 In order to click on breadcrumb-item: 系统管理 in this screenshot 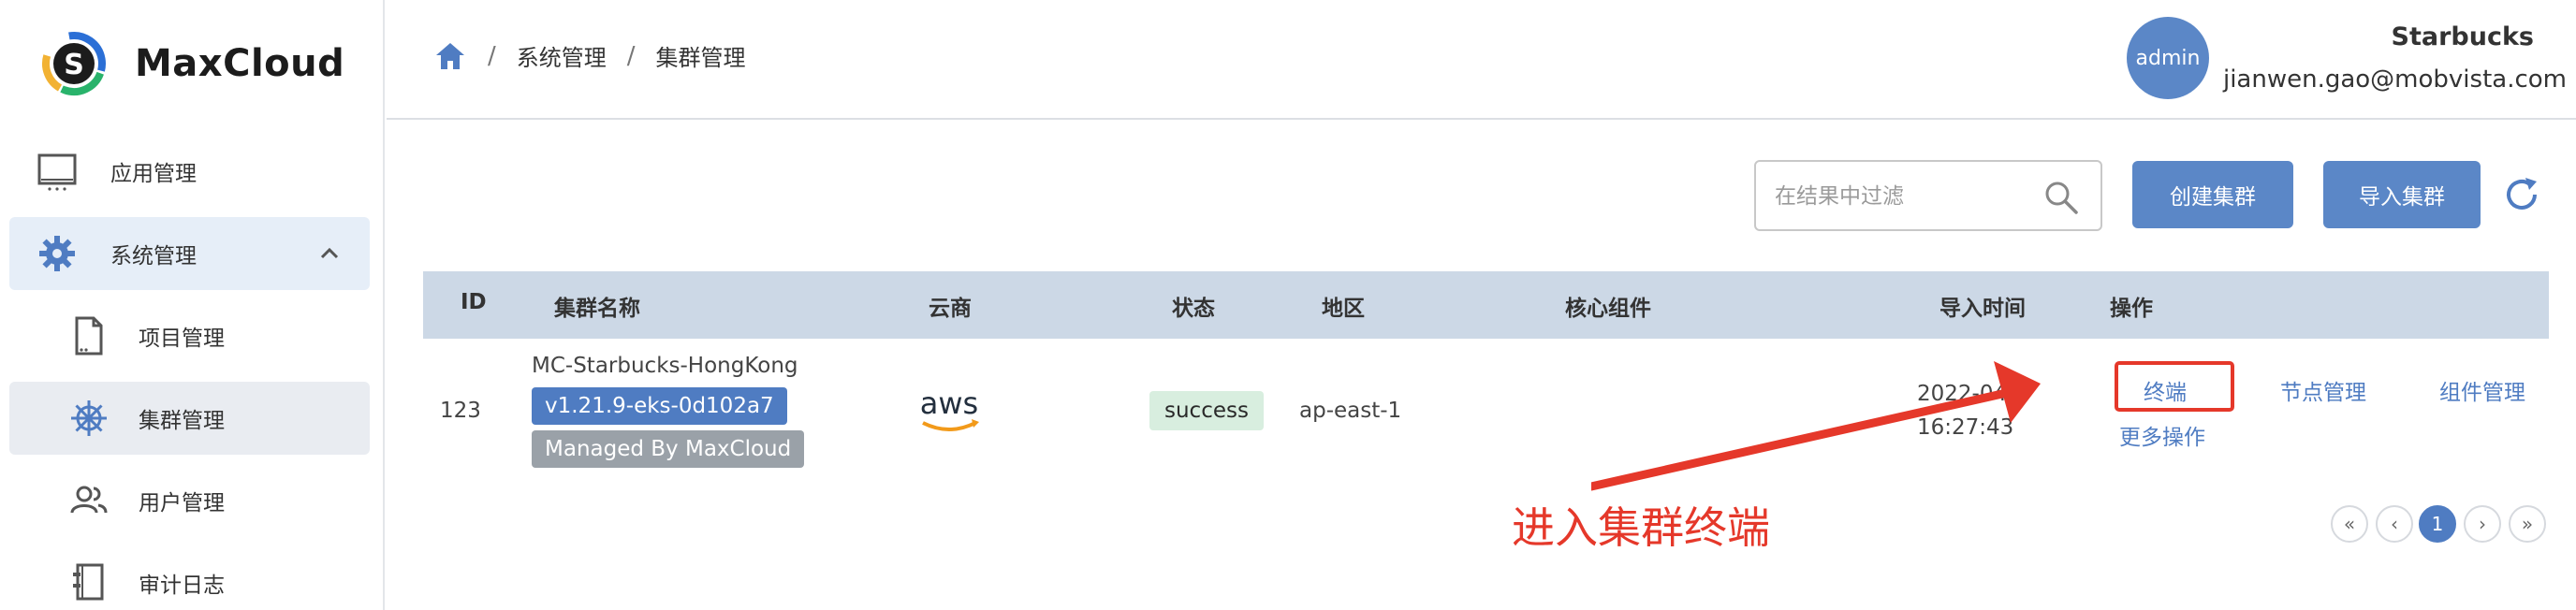, I will do `click(562, 55)`.